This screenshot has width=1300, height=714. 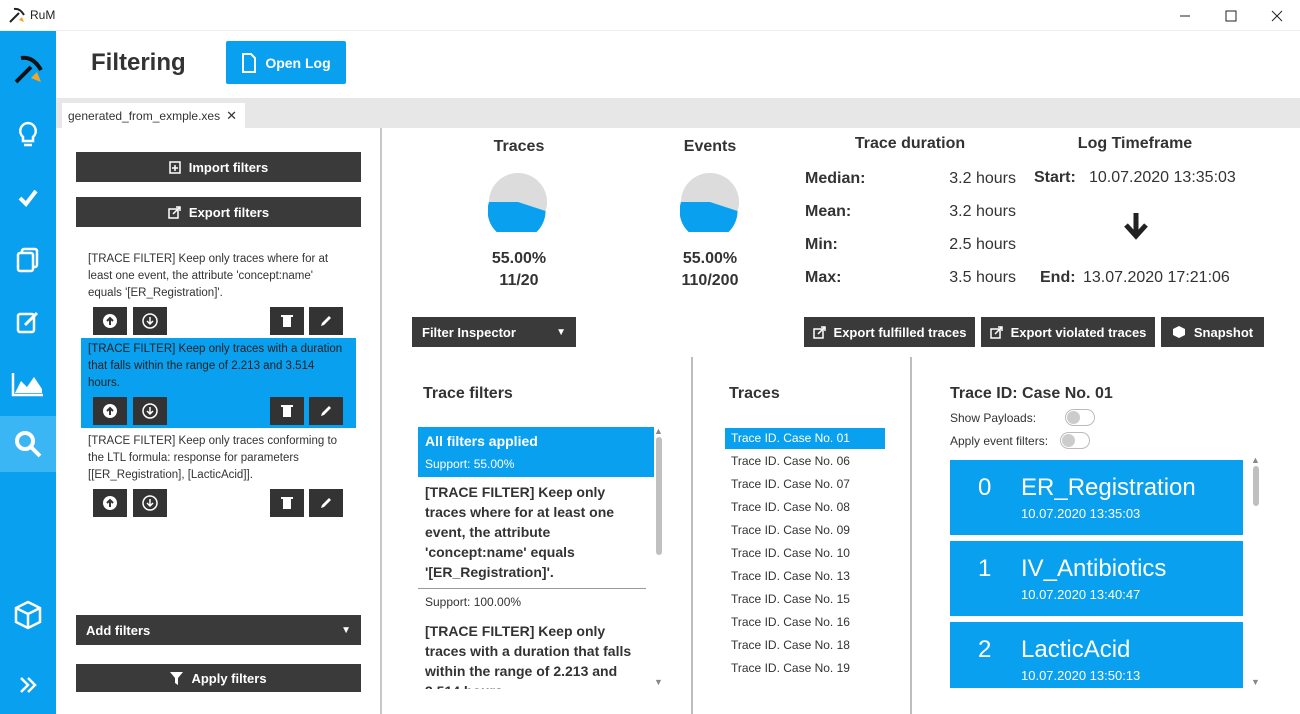 I want to click on duration-max-label: Max:, so click(x=823, y=277).